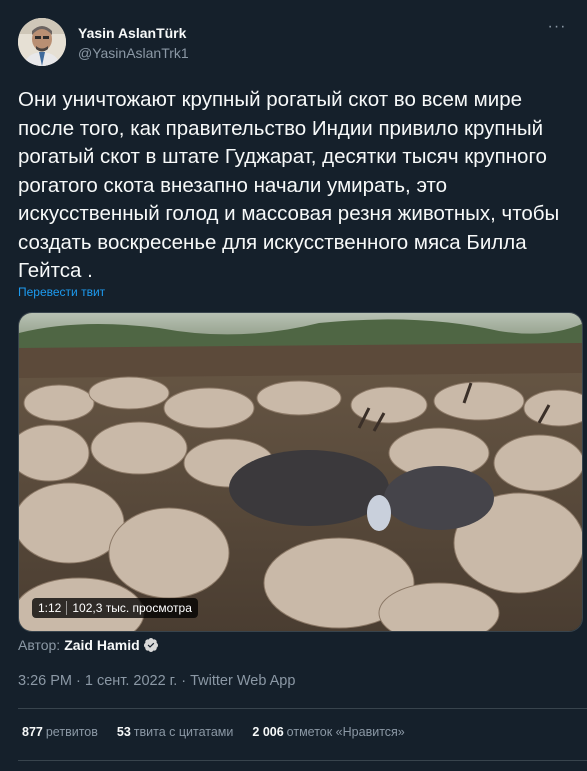  I want to click on verified-badge-icon, so click(150, 645).